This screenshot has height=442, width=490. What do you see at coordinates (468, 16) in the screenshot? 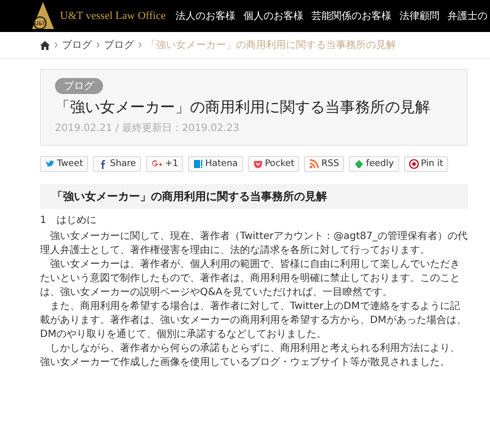
I see `nav-link: 弁護士の` at bounding box center [468, 16].